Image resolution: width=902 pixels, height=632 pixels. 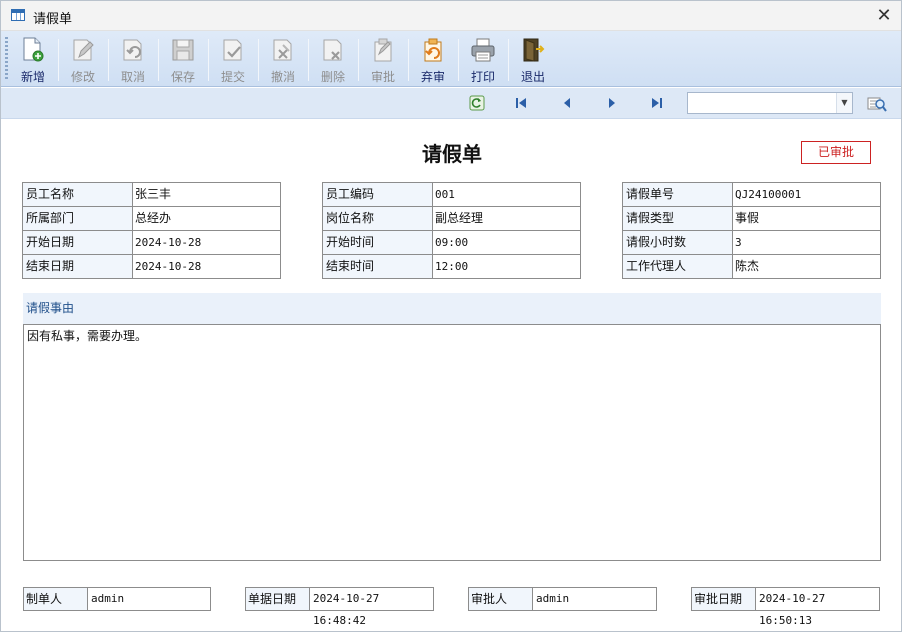 What do you see at coordinates (724, 599) in the screenshot?
I see `approve-date-label: 审批日期` at bounding box center [724, 599].